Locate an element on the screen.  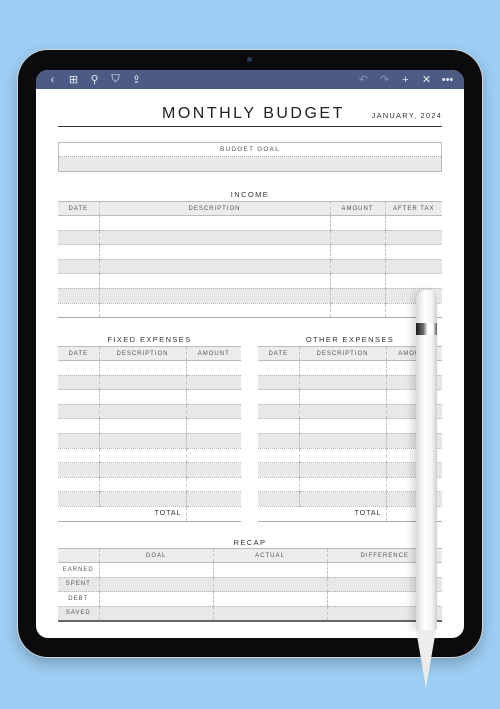
redo-icon: ↷ is located at coordinates (384, 79).